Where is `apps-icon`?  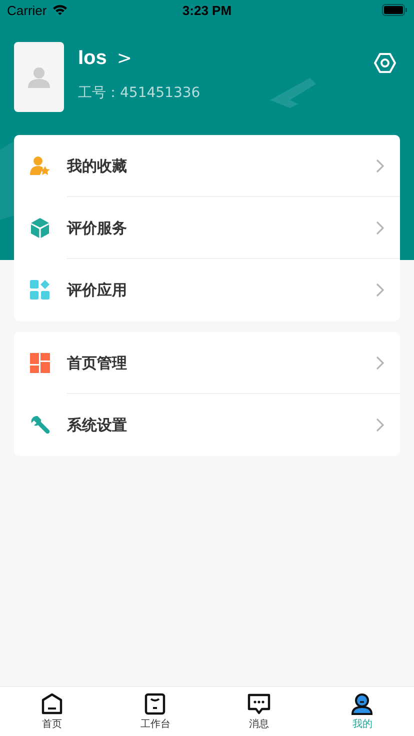 apps-icon is located at coordinates (40, 290).